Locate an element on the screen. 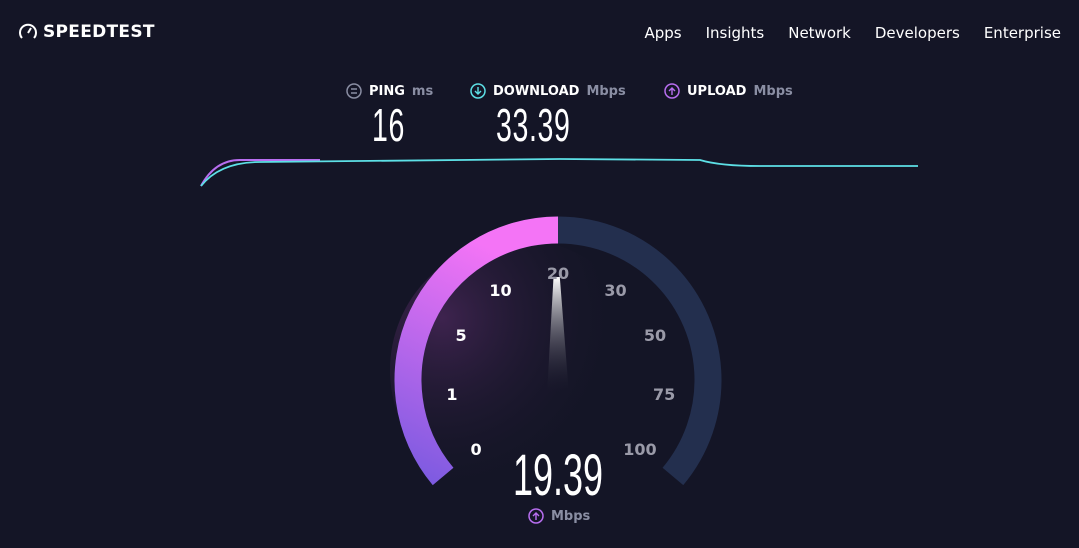 This screenshot has height=548, width=1079. gauge-tick-label: 5 is located at coordinates (460, 335).